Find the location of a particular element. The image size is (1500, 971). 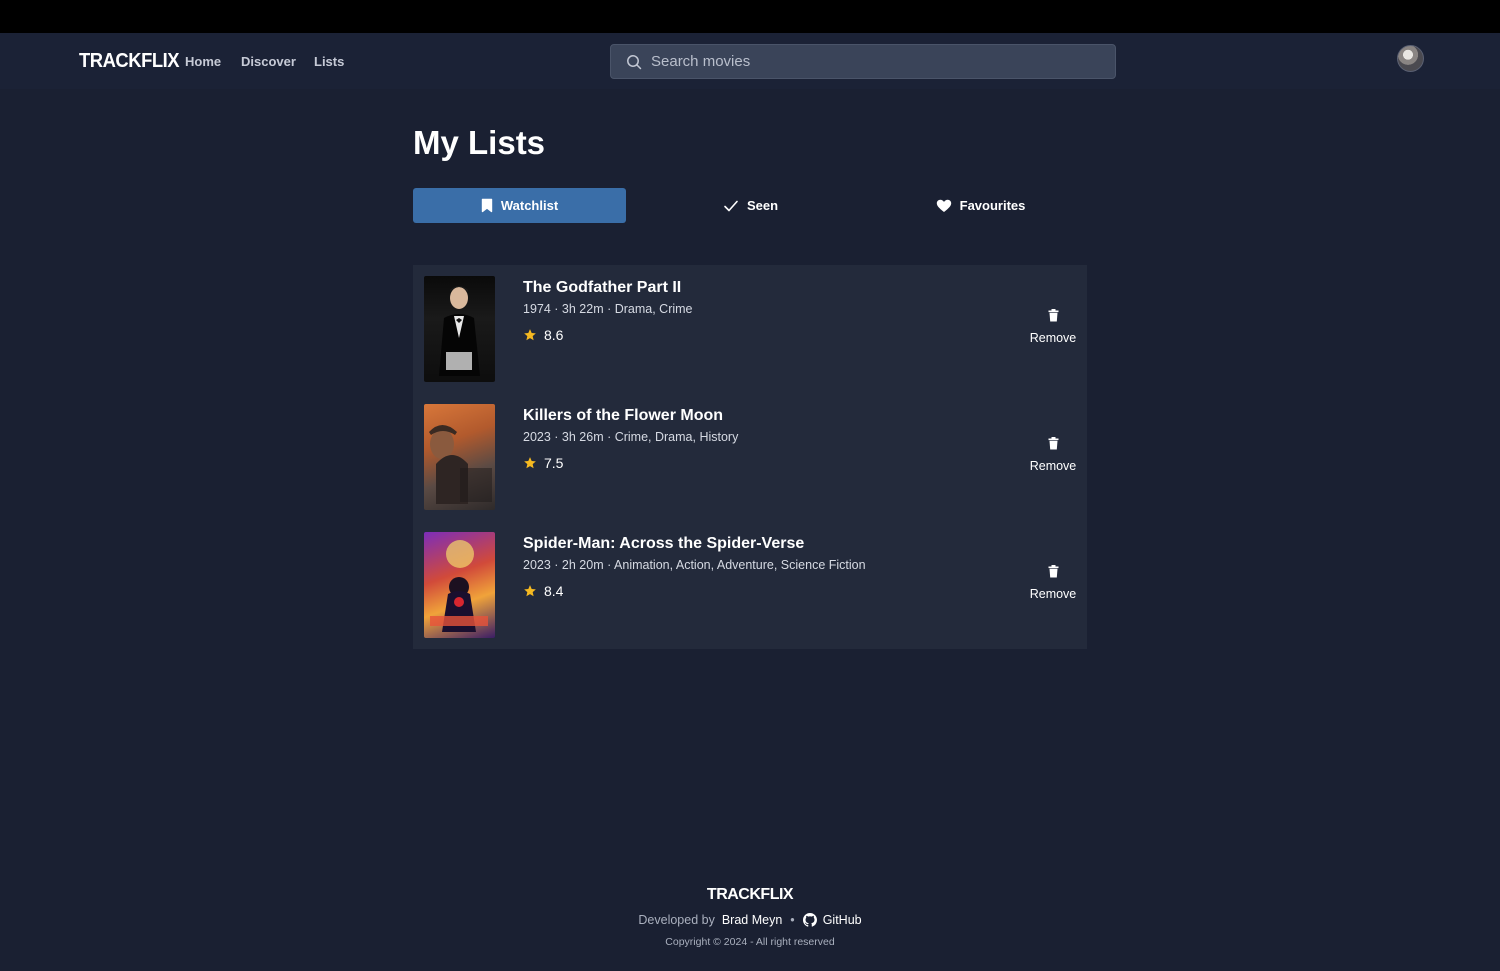

nav-link-discover: Discover is located at coordinates (268, 61).